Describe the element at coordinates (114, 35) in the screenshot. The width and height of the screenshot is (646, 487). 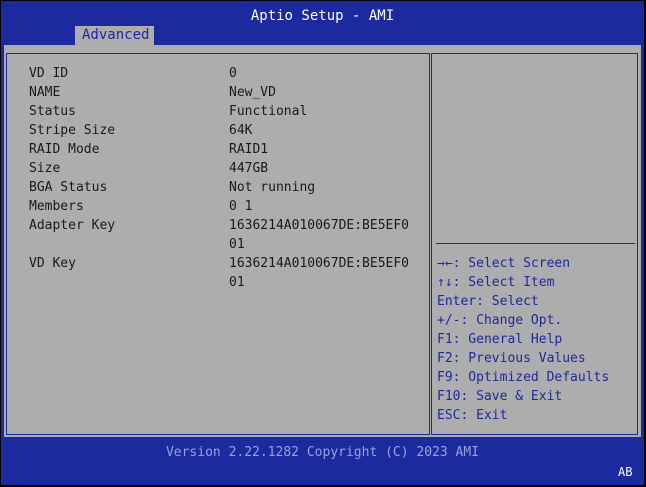
I see `tab-advanced: Advanced` at that location.